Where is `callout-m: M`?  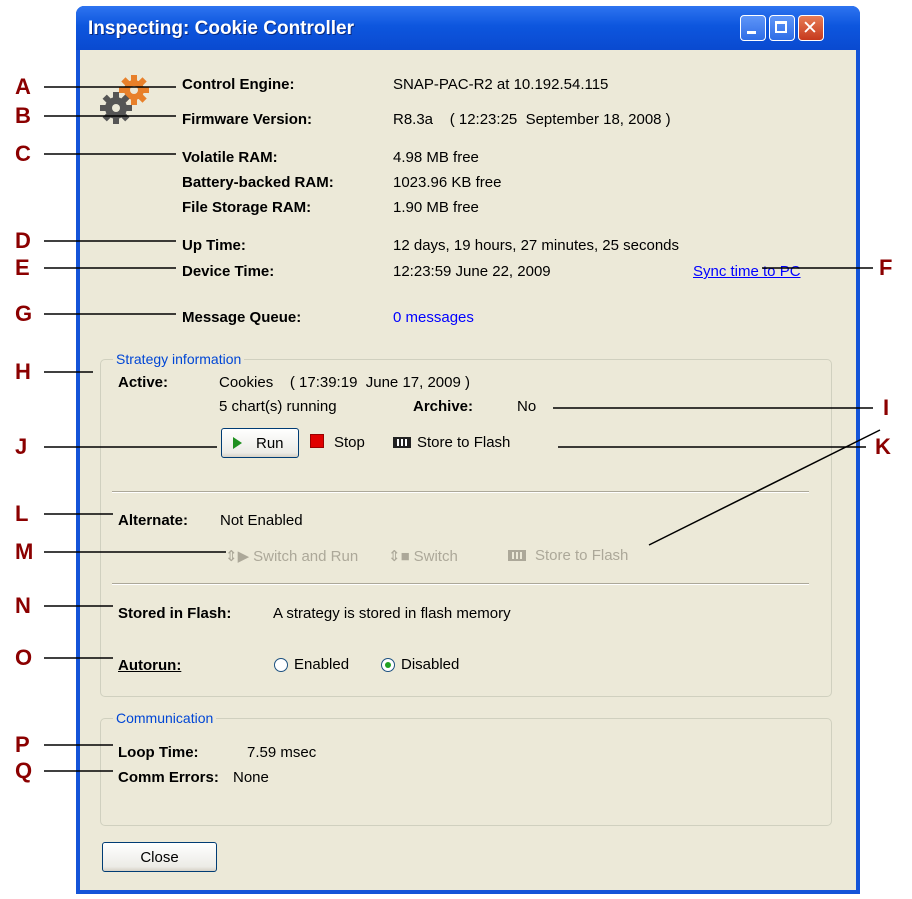 callout-m: M is located at coordinates (24, 551).